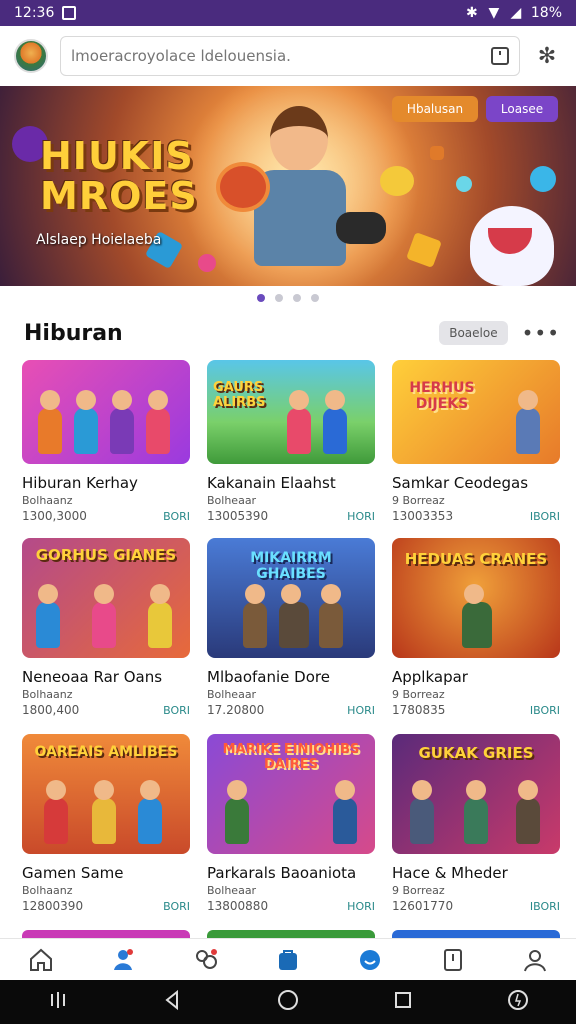 The width and height of the screenshot is (576, 1024). I want to click on game-thumbnail, so click(106, 412).